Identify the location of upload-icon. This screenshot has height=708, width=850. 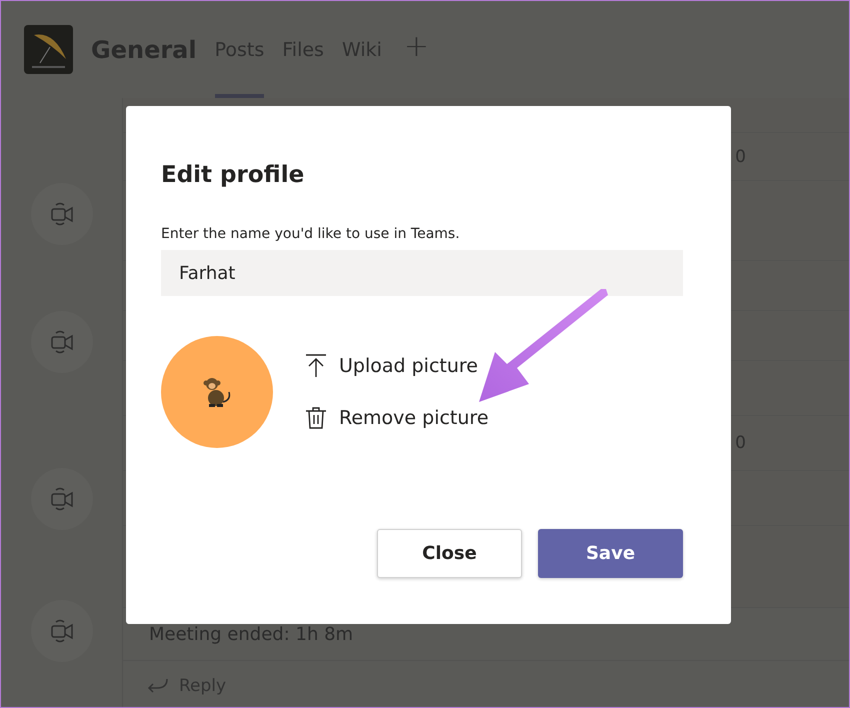
(316, 366).